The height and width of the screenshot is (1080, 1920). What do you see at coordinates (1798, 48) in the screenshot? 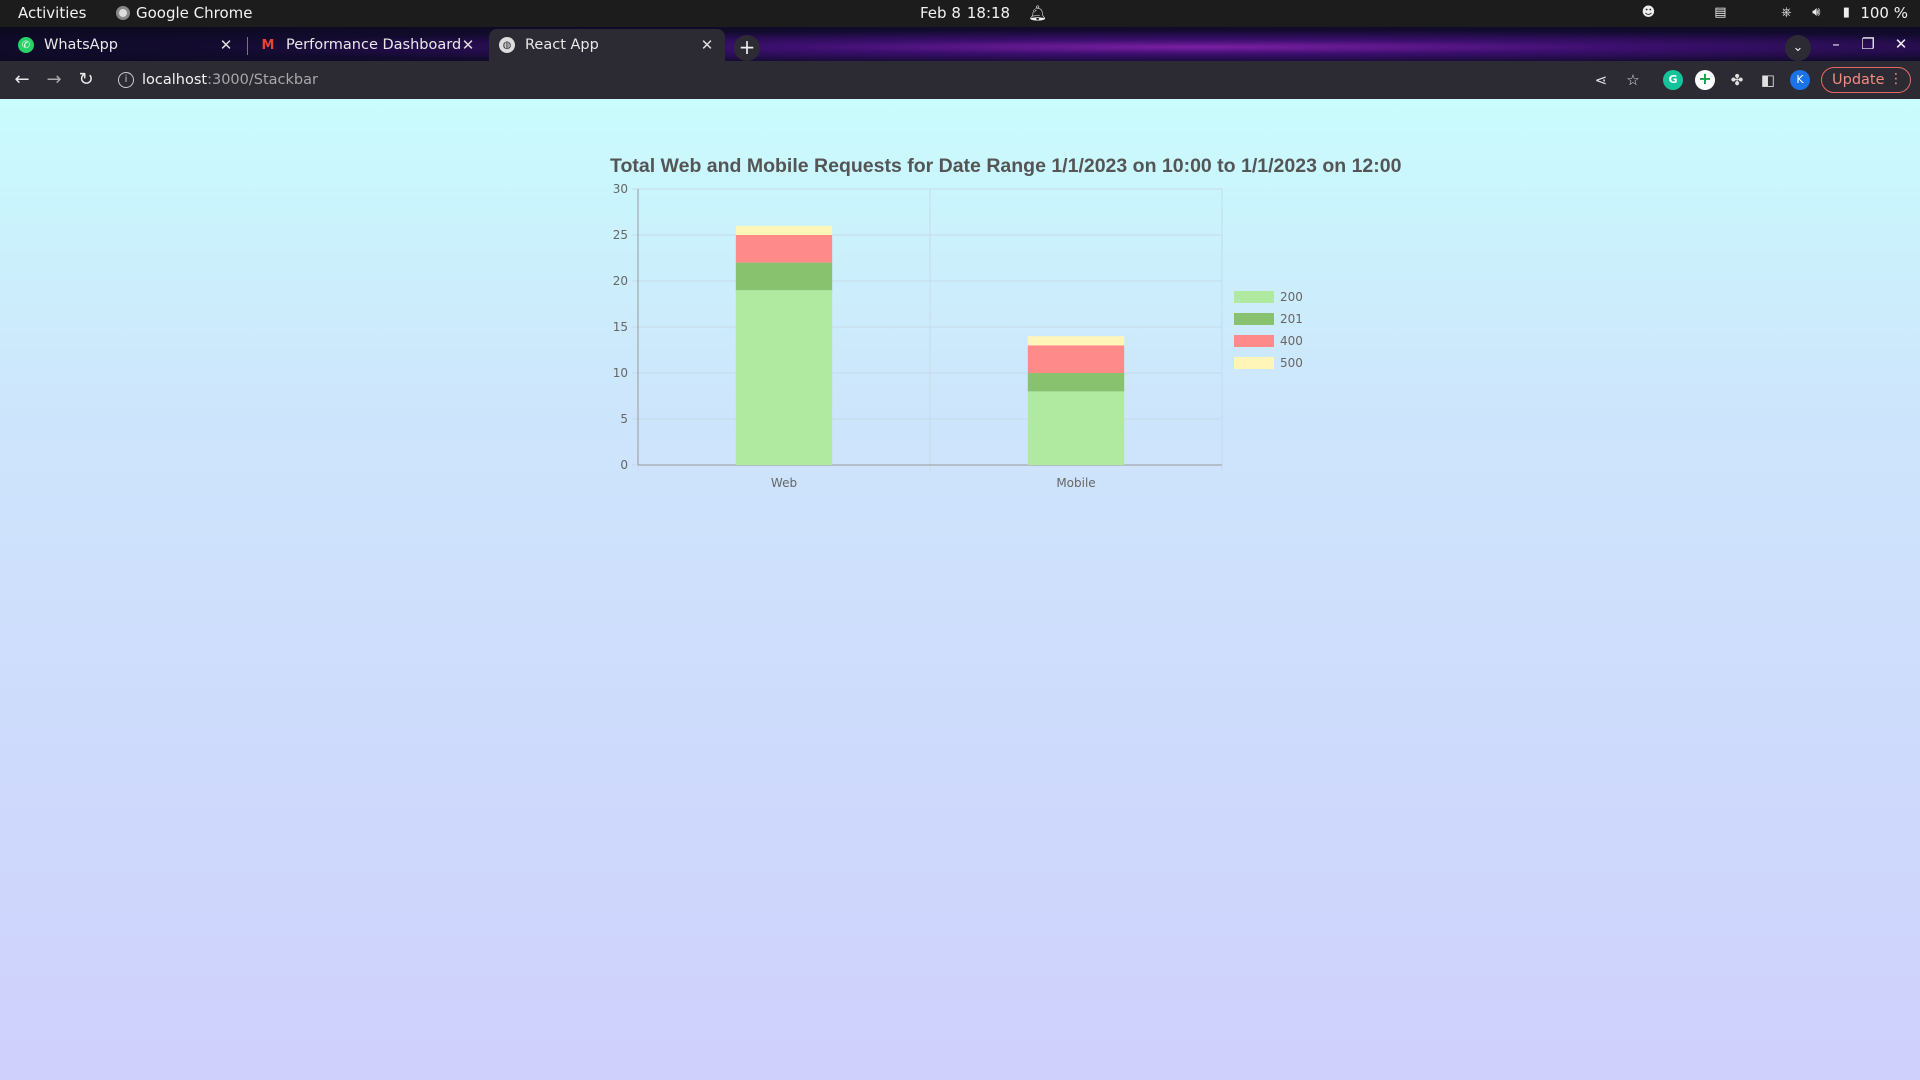
I see `tab-search-button: ⌄` at bounding box center [1798, 48].